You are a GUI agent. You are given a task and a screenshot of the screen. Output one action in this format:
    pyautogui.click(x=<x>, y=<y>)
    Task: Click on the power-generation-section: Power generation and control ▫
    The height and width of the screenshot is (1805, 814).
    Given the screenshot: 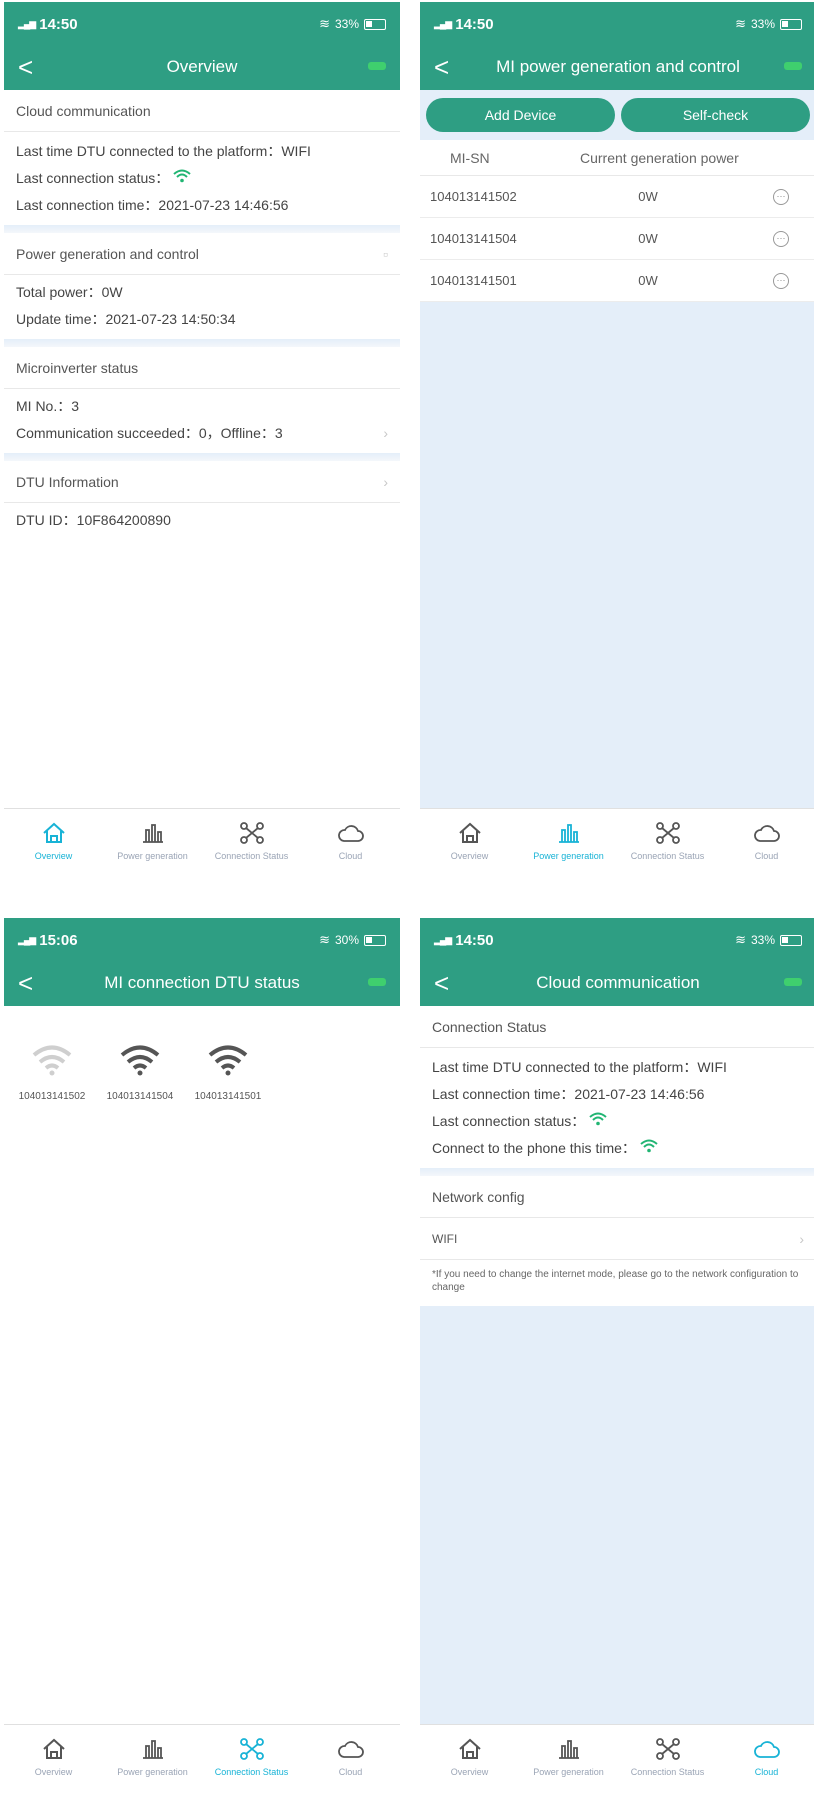 What is the action you would take?
    pyautogui.click(x=202, y=254)
    